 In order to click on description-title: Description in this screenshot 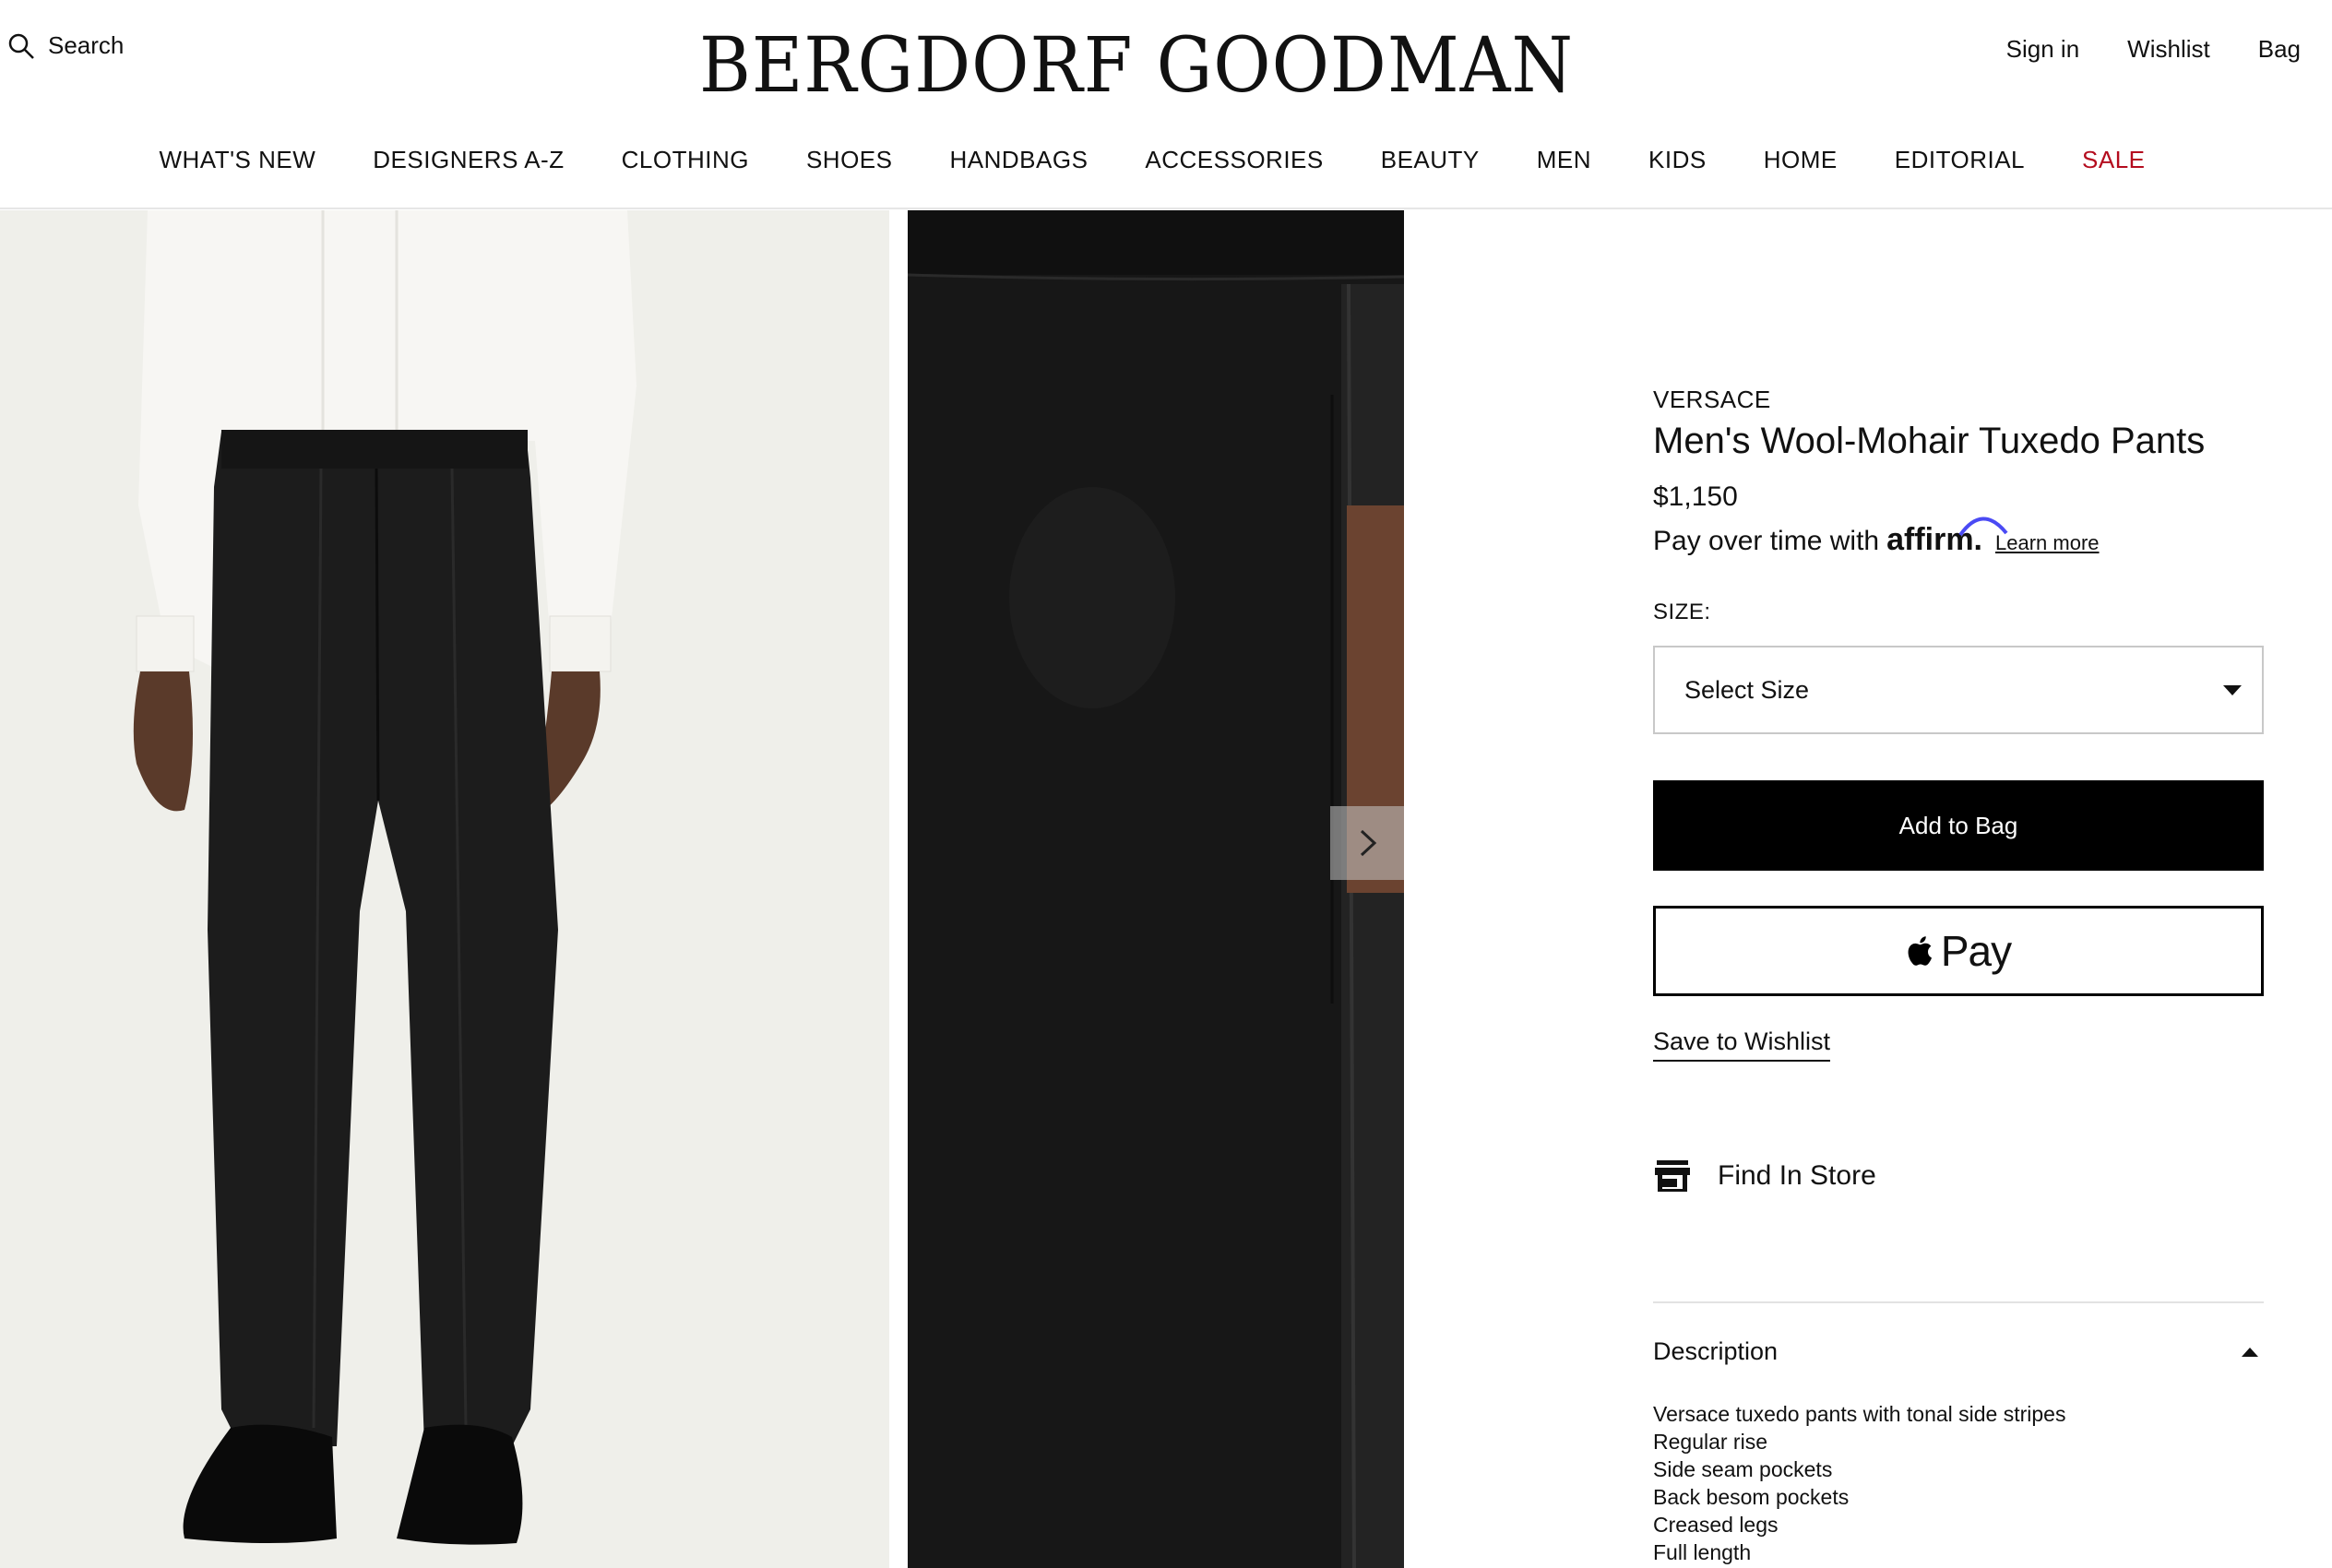, I will do `click(1716, 1351)`.